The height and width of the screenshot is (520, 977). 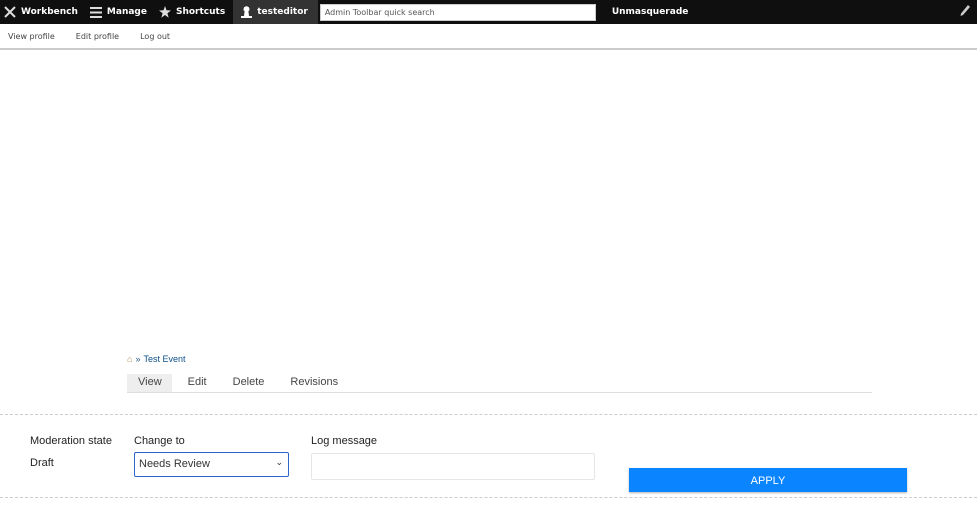 What do you see at coordinates (97, 36) in the screenshot?
I see `edit-profile-link: Edit profile` at bounding box center [97, 36].